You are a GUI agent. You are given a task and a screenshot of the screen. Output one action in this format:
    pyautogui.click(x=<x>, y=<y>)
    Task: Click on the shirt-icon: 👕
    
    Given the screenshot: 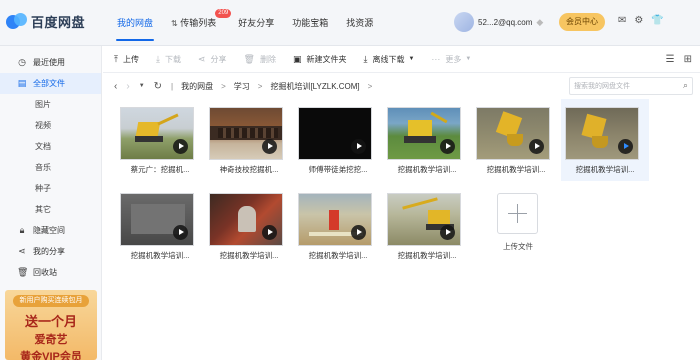 What is the action you would take?
    pyautogui.click(x=657, y=20)
    